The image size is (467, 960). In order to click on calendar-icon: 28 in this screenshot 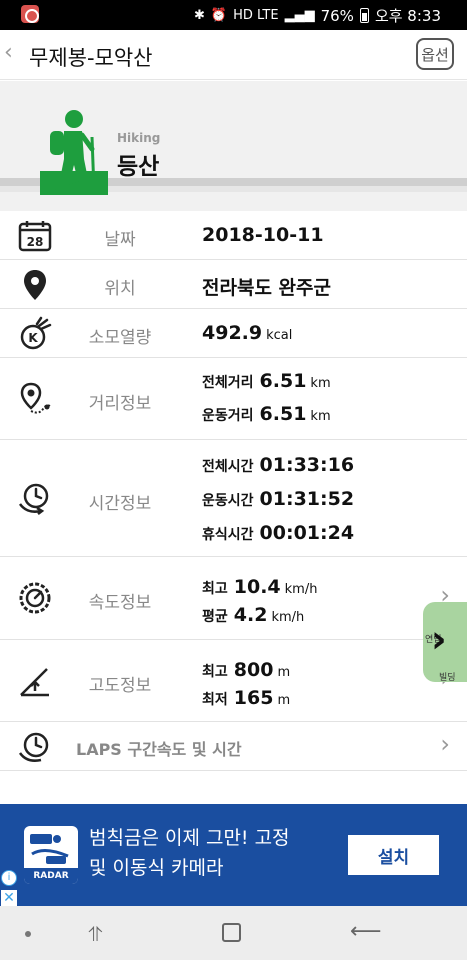, I will do `click(35, 236)`.